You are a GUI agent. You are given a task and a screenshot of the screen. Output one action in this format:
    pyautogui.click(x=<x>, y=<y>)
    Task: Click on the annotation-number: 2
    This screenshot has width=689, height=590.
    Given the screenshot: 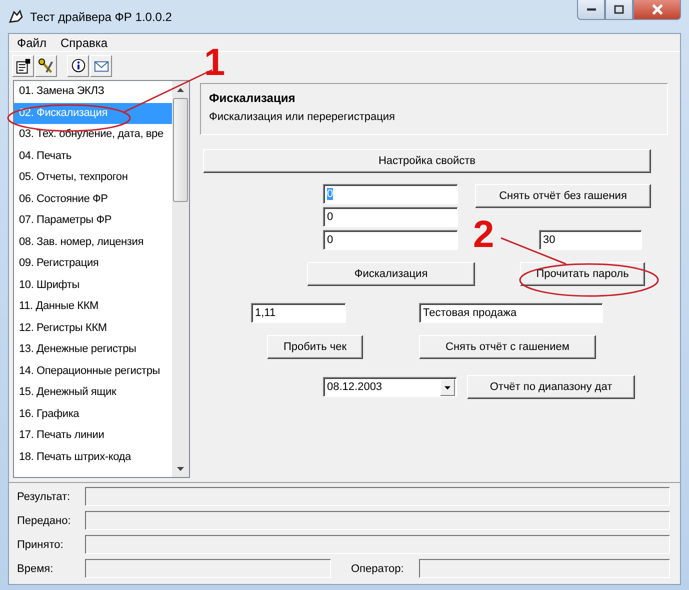 What is the action you would take?
    pyautogui.click(x=483, y=235)
    